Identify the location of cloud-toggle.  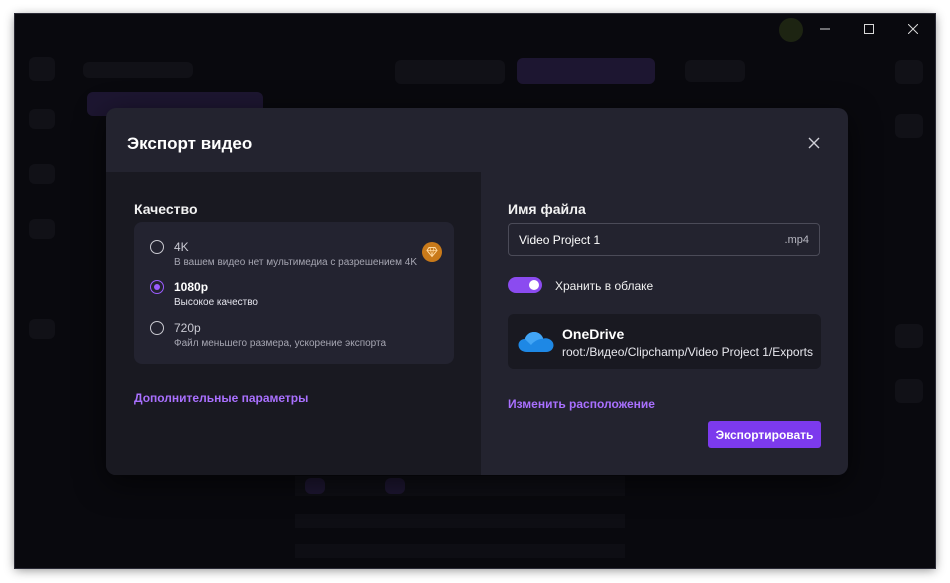
(525, 285).